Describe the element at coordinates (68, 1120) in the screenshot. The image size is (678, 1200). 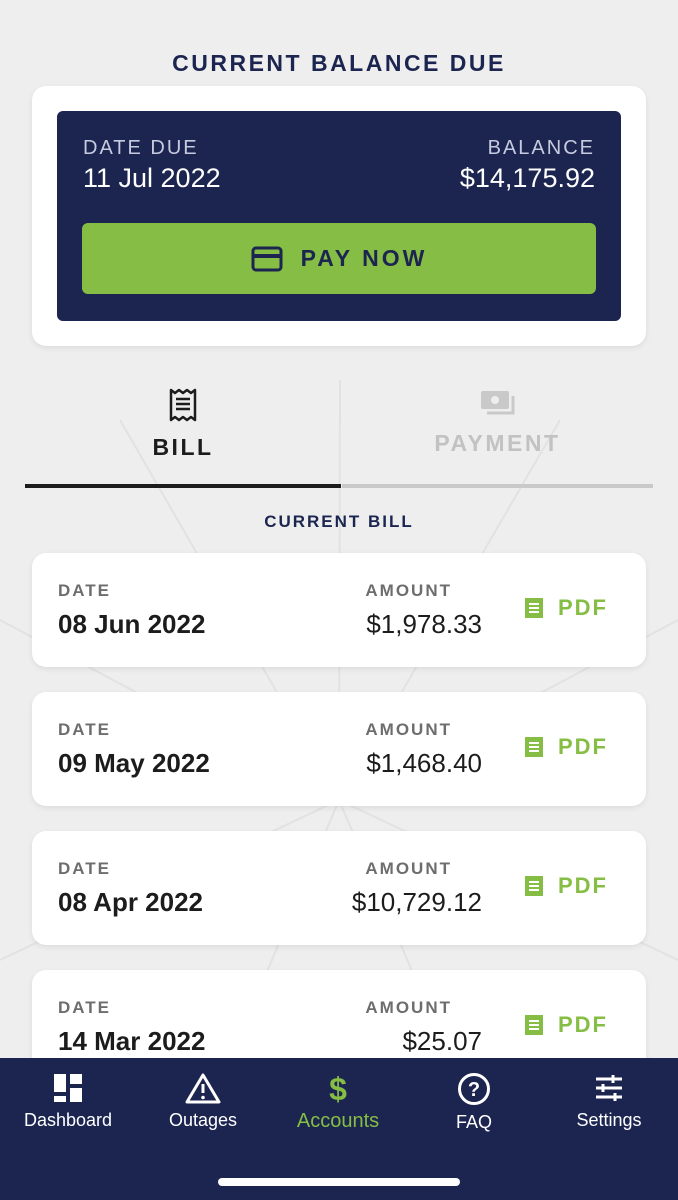
I see `nav-label: Dashboard` at that location.